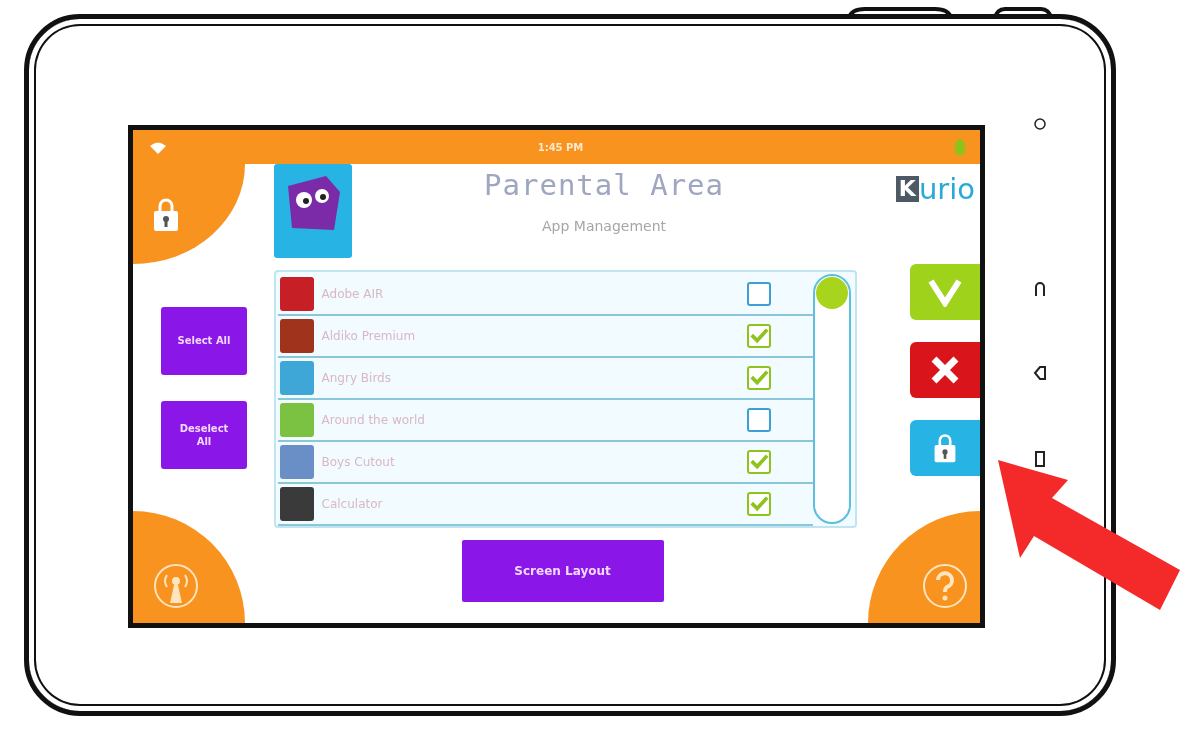  Describe the element at coordinates (935, 189) in the screenshot. I see `kurio-logo: K urio` at that location.